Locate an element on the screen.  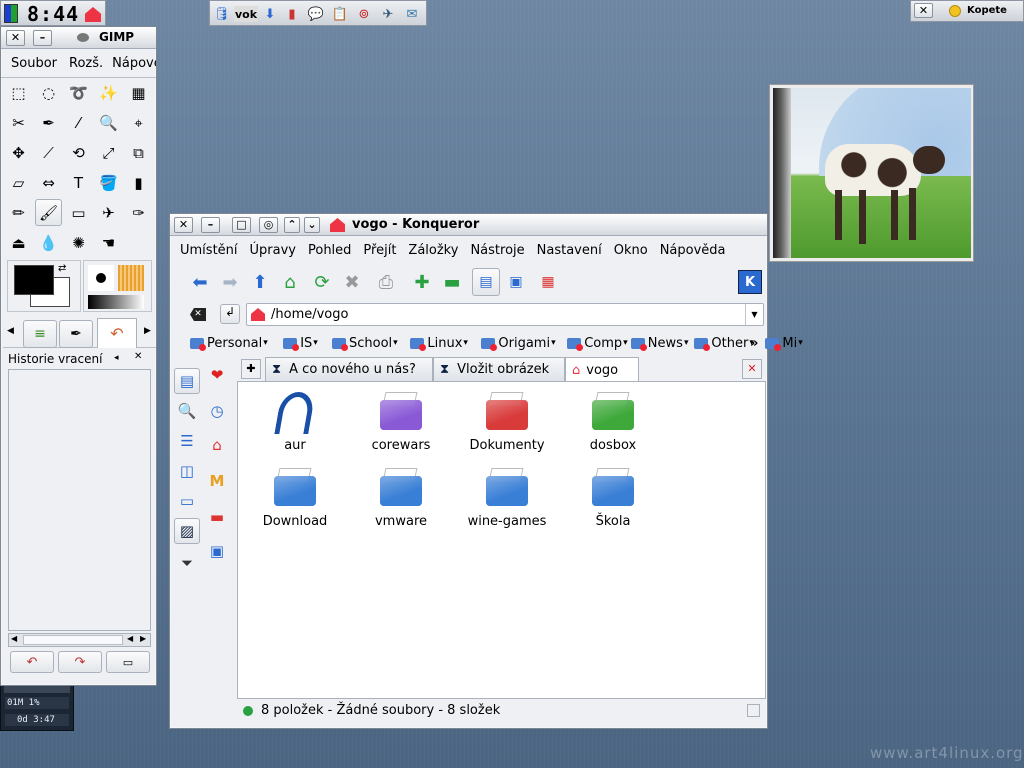
tool-color-picker-icon: ⁄ is located at coordinates (78, 122).